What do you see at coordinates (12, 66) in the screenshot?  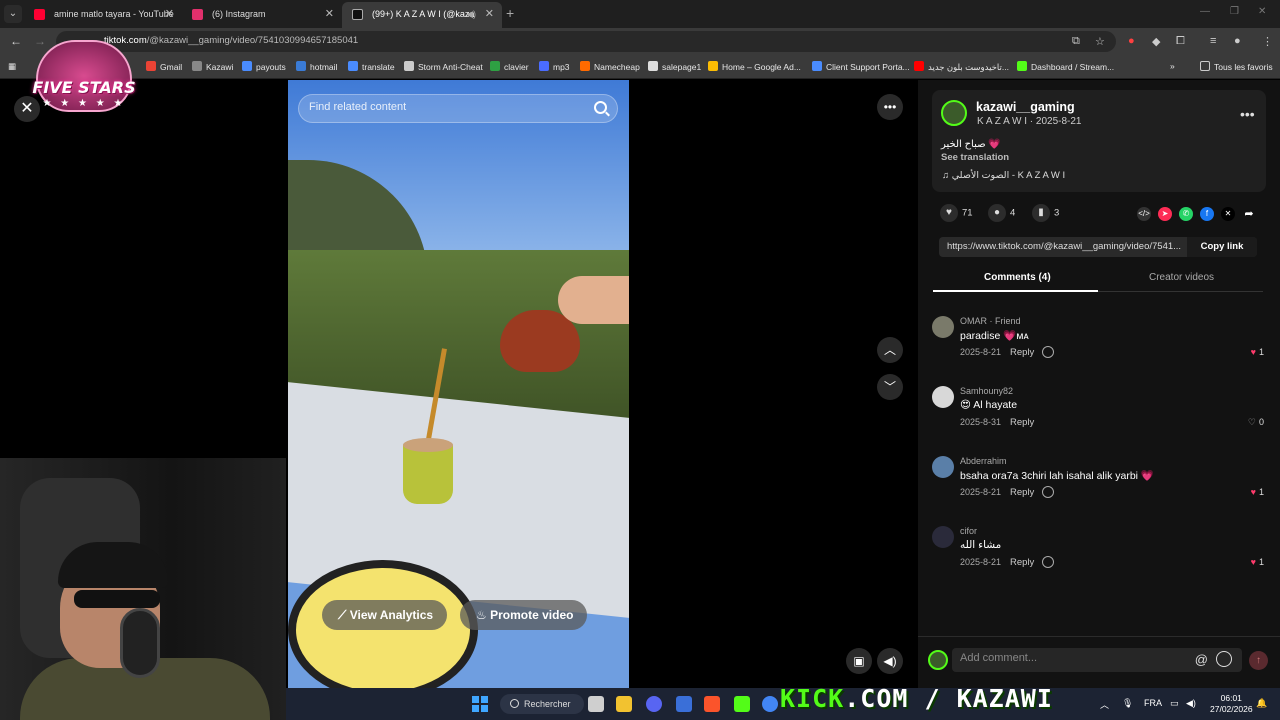 I see `apps-grid-icon: ▦` at bounding box center [12, 66].